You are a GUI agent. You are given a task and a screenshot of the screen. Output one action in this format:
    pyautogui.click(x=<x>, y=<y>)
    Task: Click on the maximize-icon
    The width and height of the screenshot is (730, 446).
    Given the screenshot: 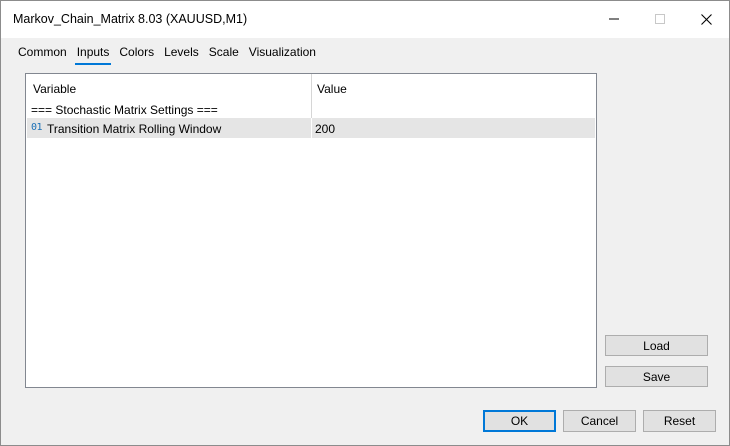 What is the action you would take?
    pyautogui.click(x=660, y=19)
    